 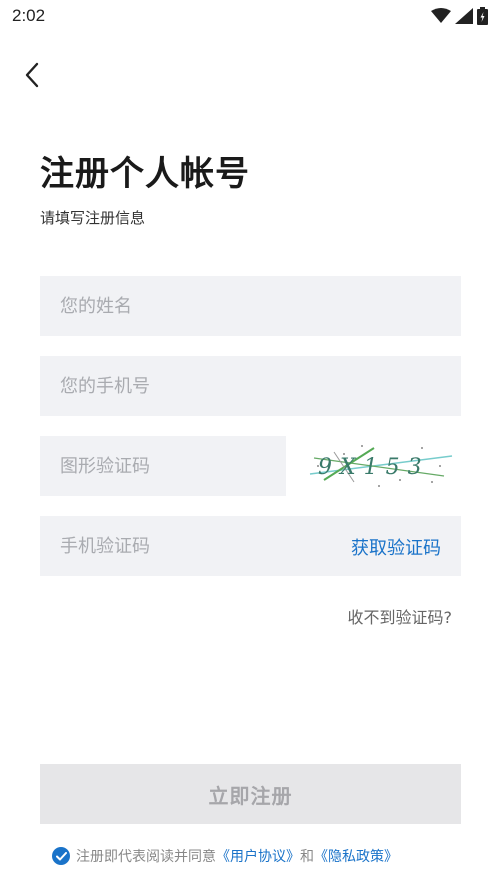 I want to click on captcha-image: 9X153, so click(x=379, y=466).